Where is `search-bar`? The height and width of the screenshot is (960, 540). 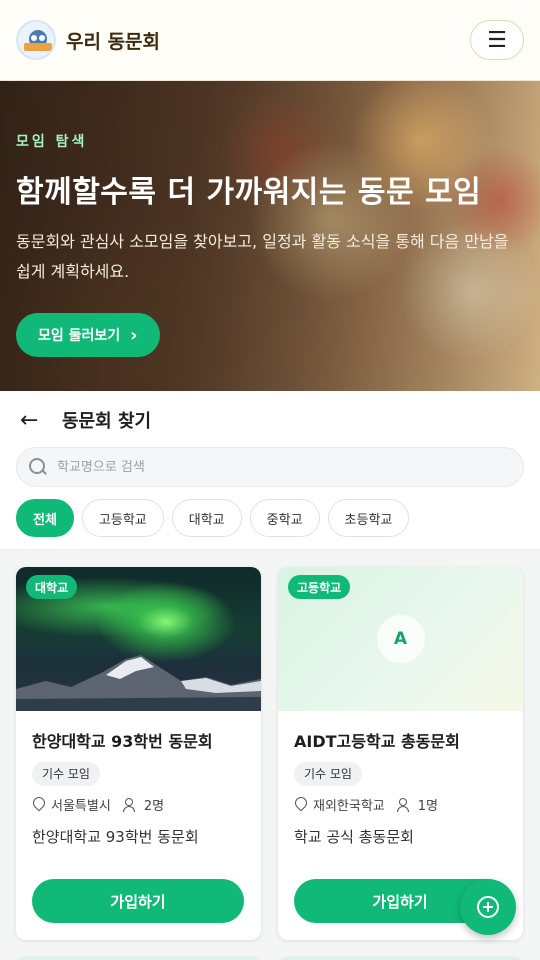
search-bar is located at coordinates (270, 467).